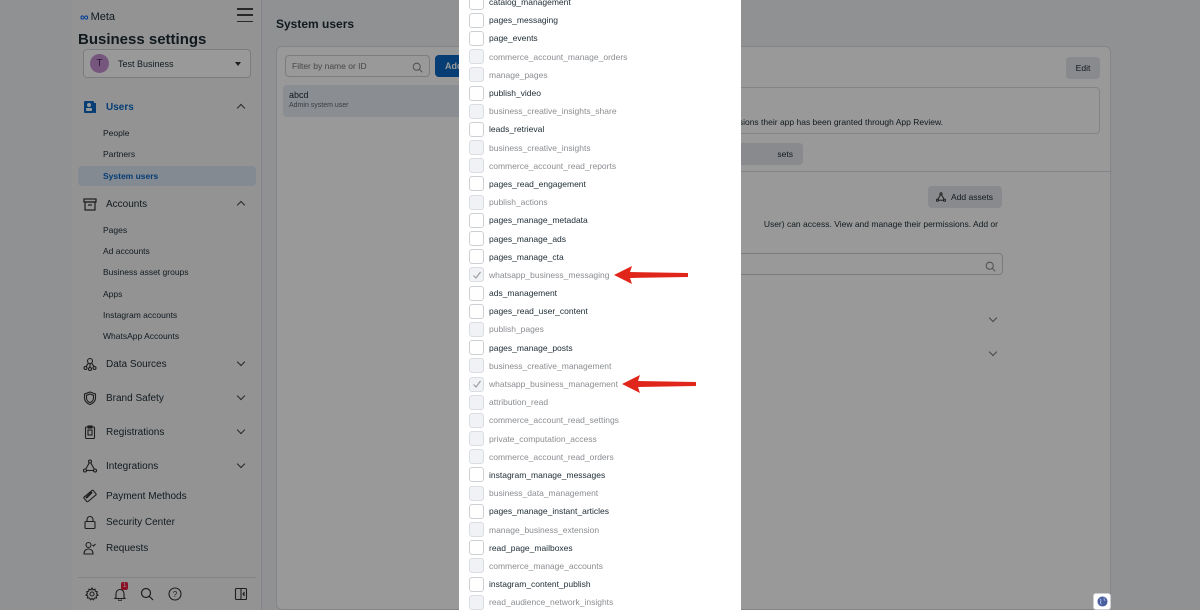 The image size is (1200, 610). What do you see at coordinates (554, 384) in the screenshot?
I see `permission-label: whatsapp_business_management` at bounding box center [554, 384].